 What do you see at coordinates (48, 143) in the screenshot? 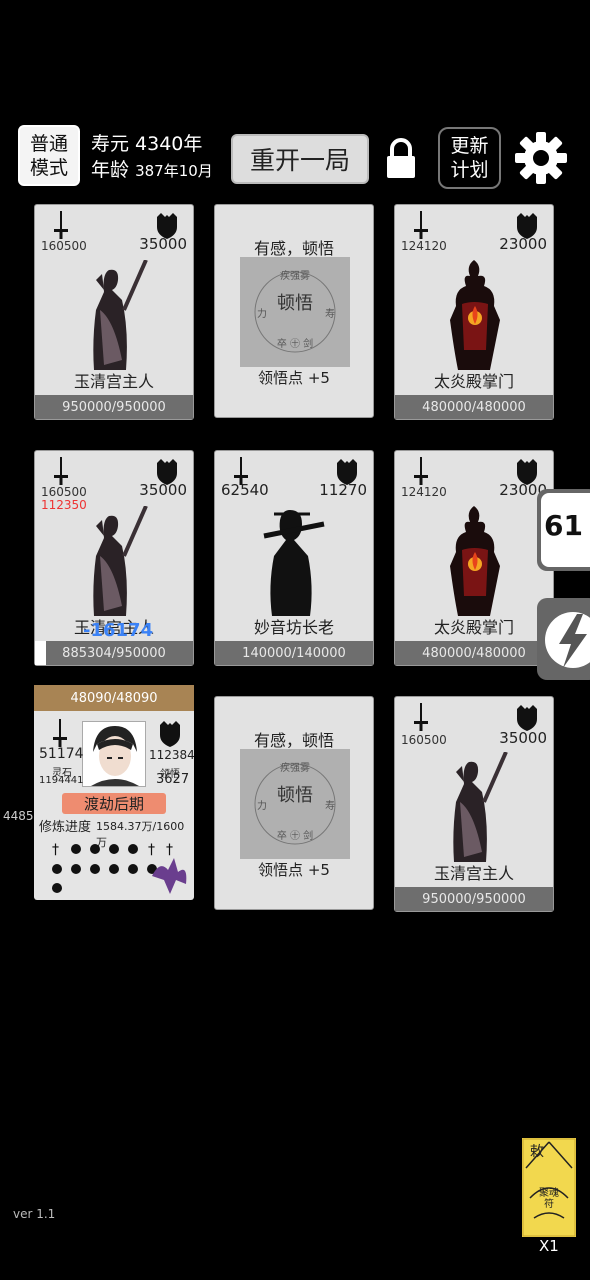
I see `mode-line1: 普通` at bounding box center [48, 143].